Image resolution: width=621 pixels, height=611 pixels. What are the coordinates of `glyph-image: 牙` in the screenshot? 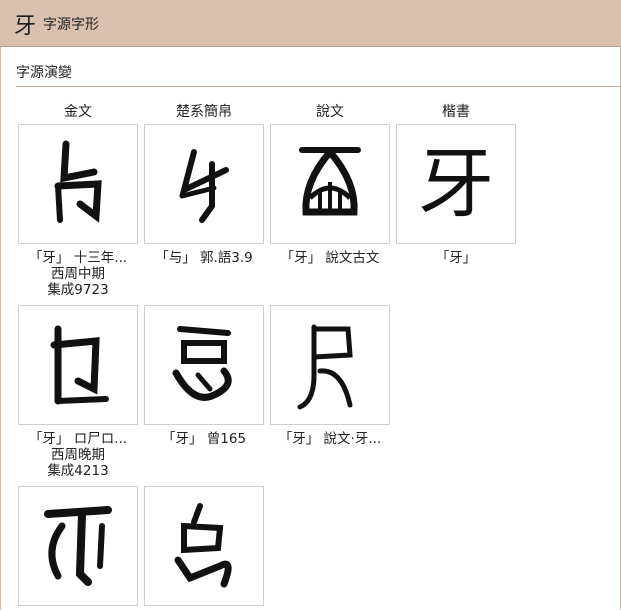 It's located at (456, 184).